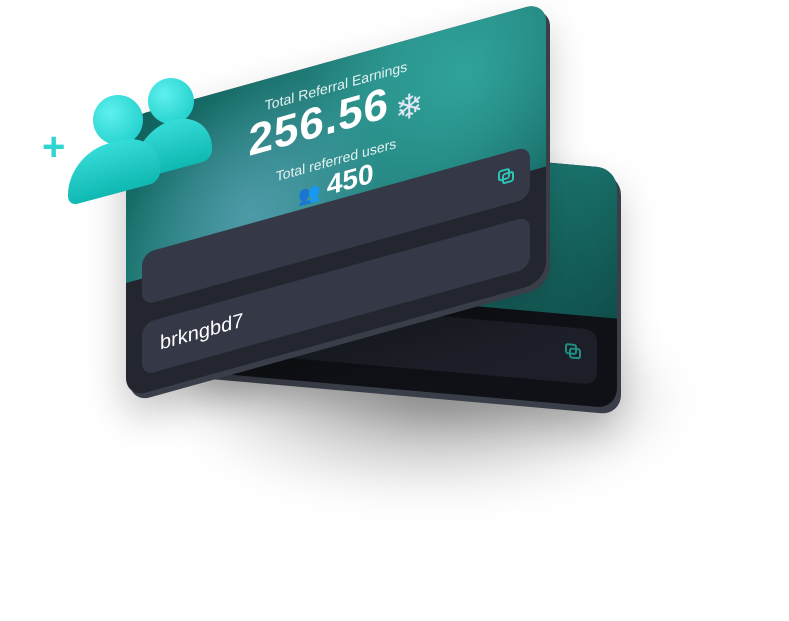 Image resolution: width=789 pixels, height=621 pixels. Describe the element at coordinates (409, 107) in the screenshot. I see `snowflake-icon: ❄` at that location.